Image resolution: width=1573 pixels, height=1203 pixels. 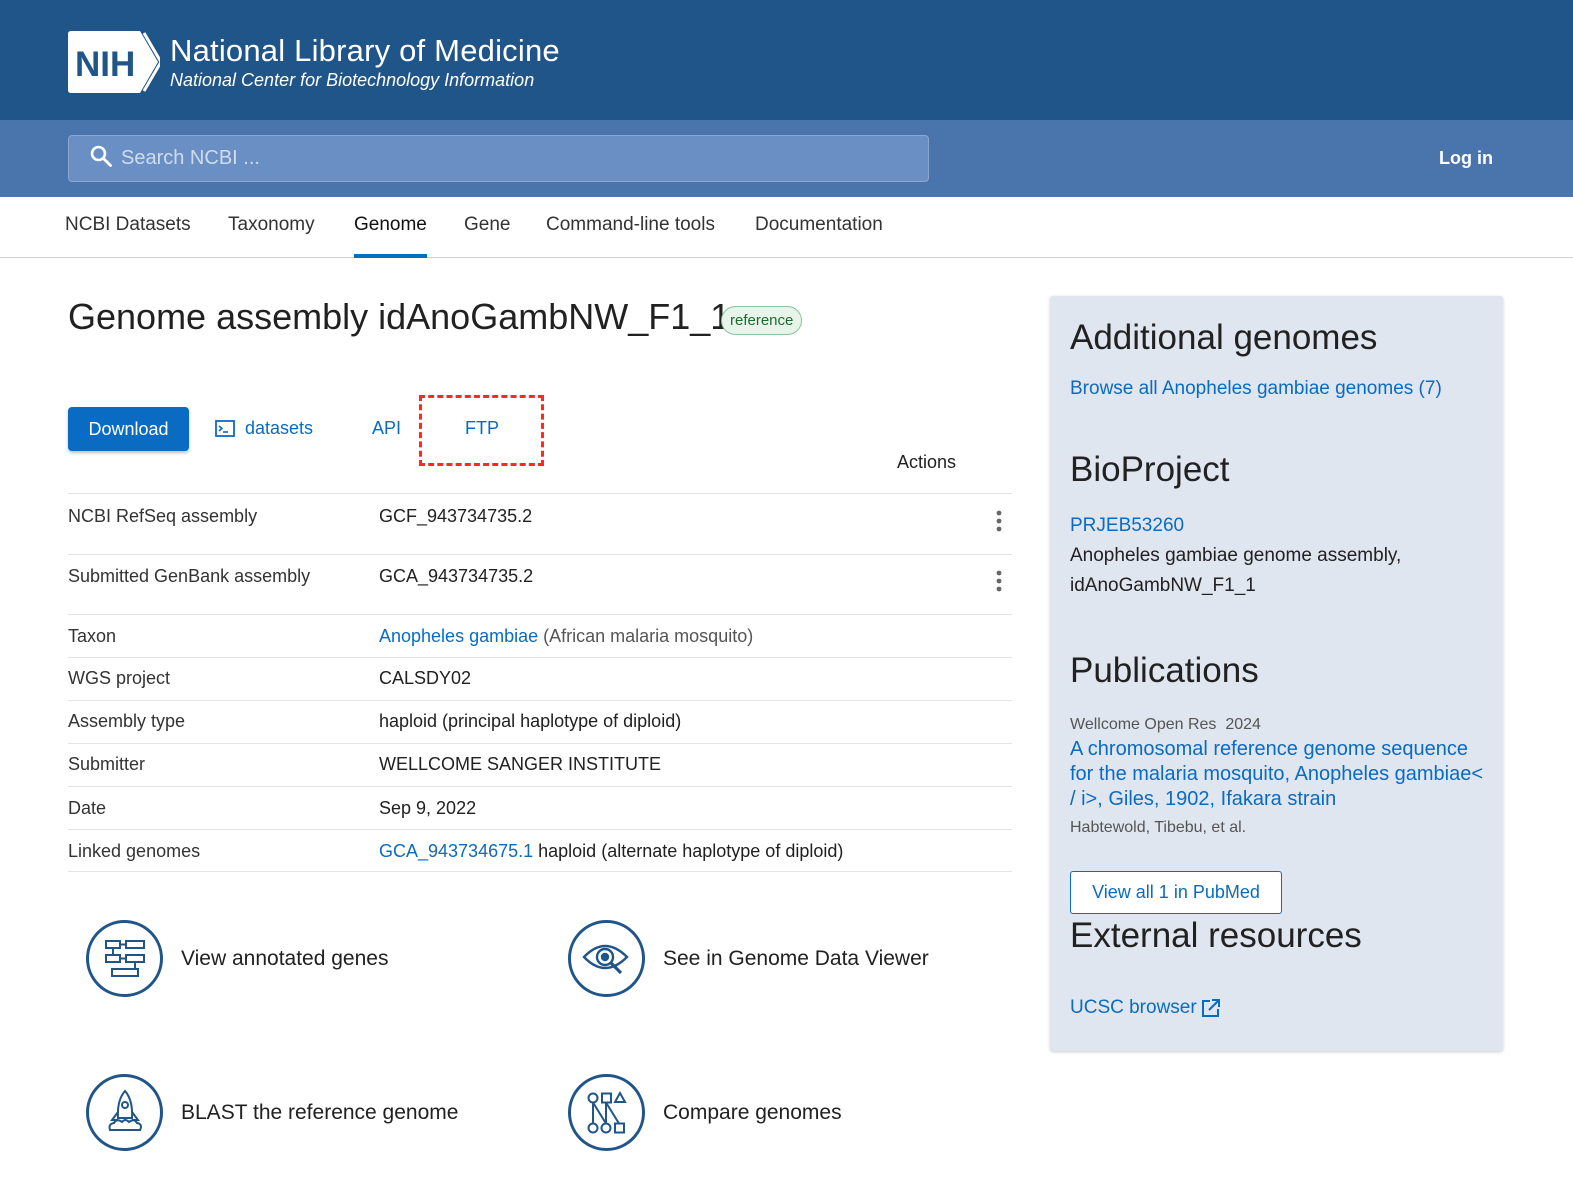 What do you see at coordinates (399, 316) in the screenshot?
I see `page-title: Genome assembly idAnoGambNW_F1_1` at bounding box center [399, 316].